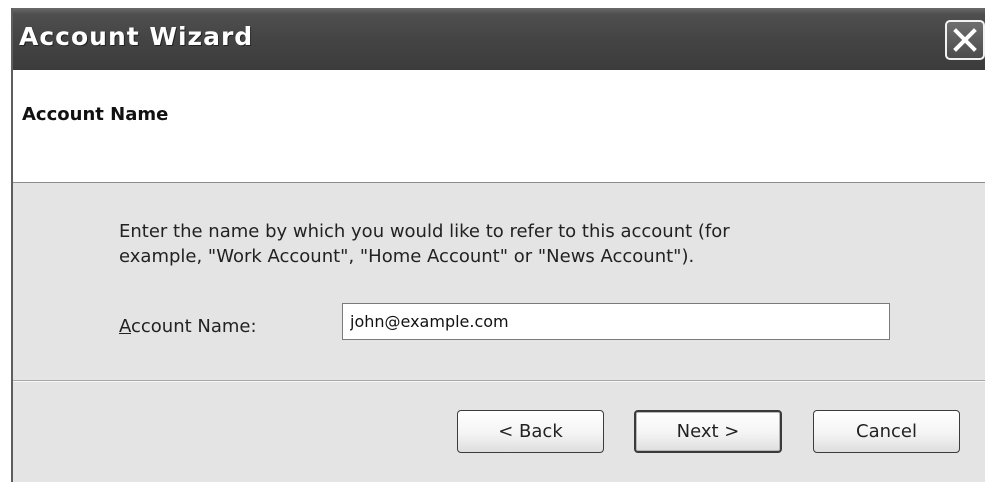 This screenshot has height=482, width=985. Describe the element at coordinates (499, 39) in the screenshot. I see `title-bar: Account Wizard` at that location.